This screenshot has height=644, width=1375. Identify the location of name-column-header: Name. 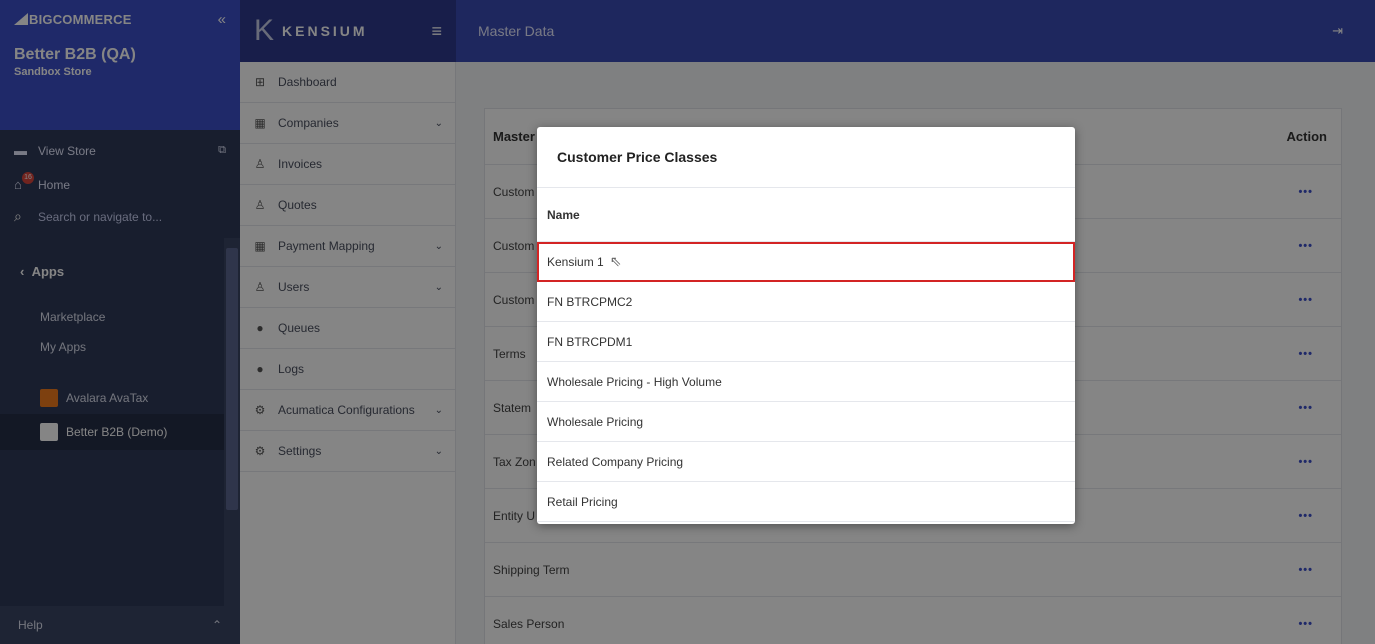
(806, 215).